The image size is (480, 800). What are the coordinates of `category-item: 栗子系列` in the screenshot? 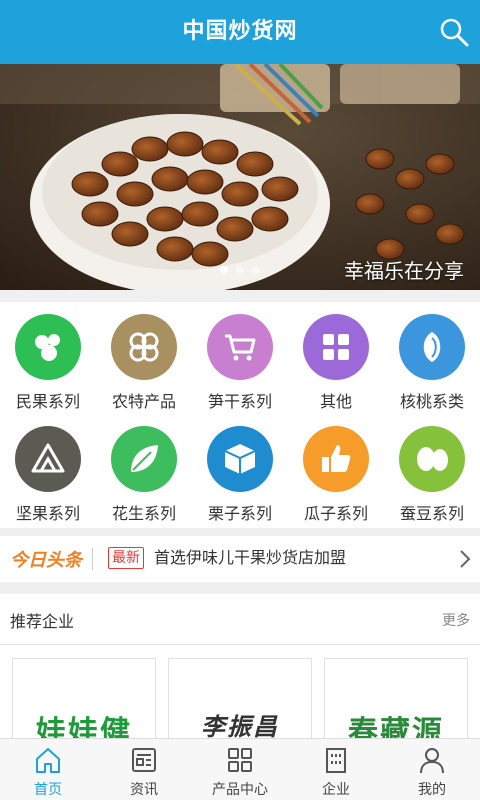 It's located at (240, 470).